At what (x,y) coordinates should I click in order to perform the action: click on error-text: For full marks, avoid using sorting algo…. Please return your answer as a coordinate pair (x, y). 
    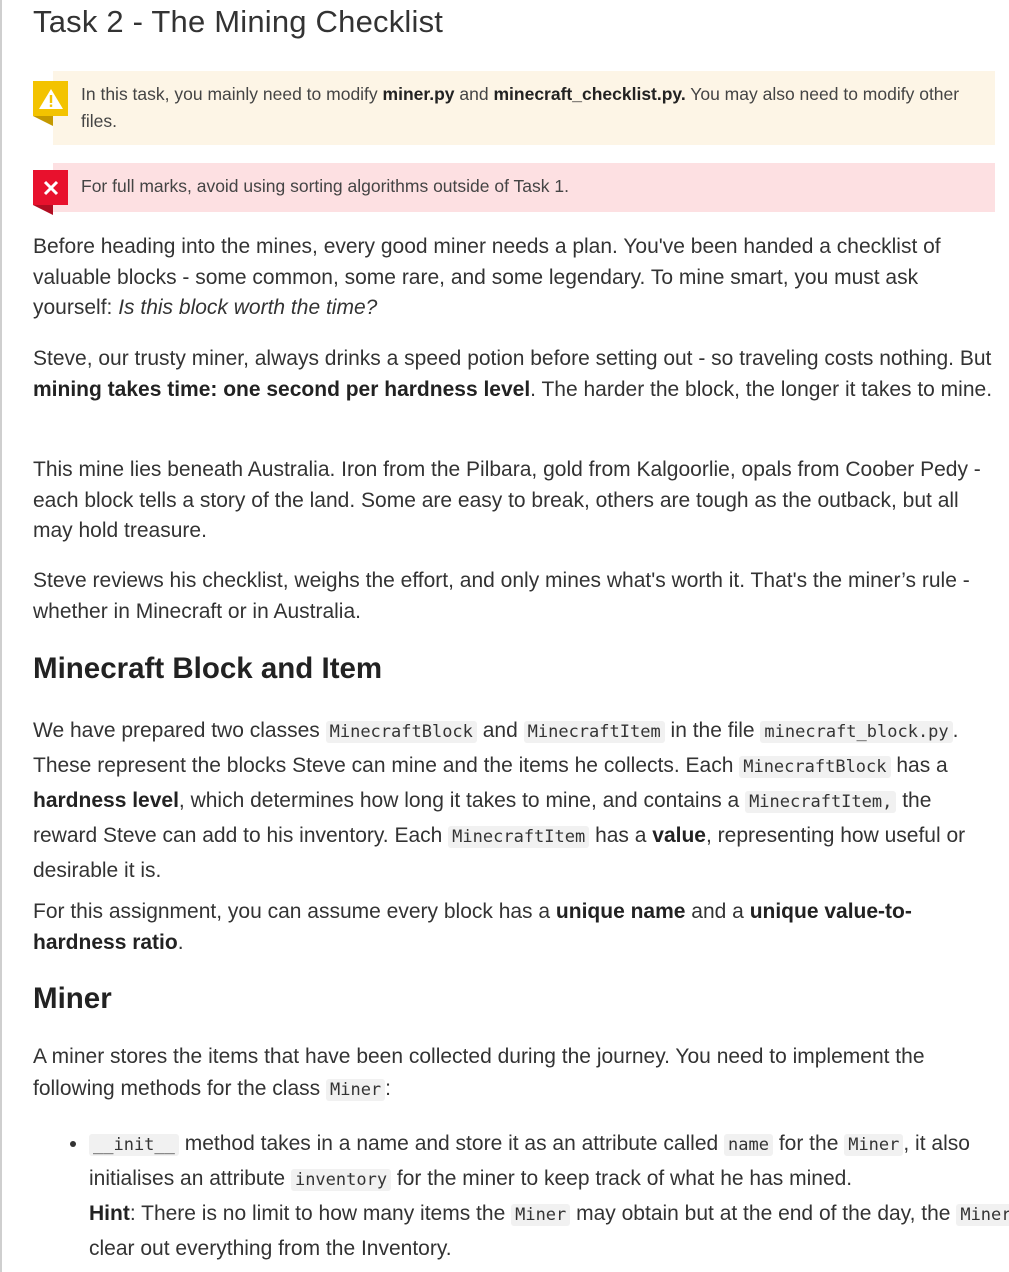
    Looking at the image, I should click on (325, 186).